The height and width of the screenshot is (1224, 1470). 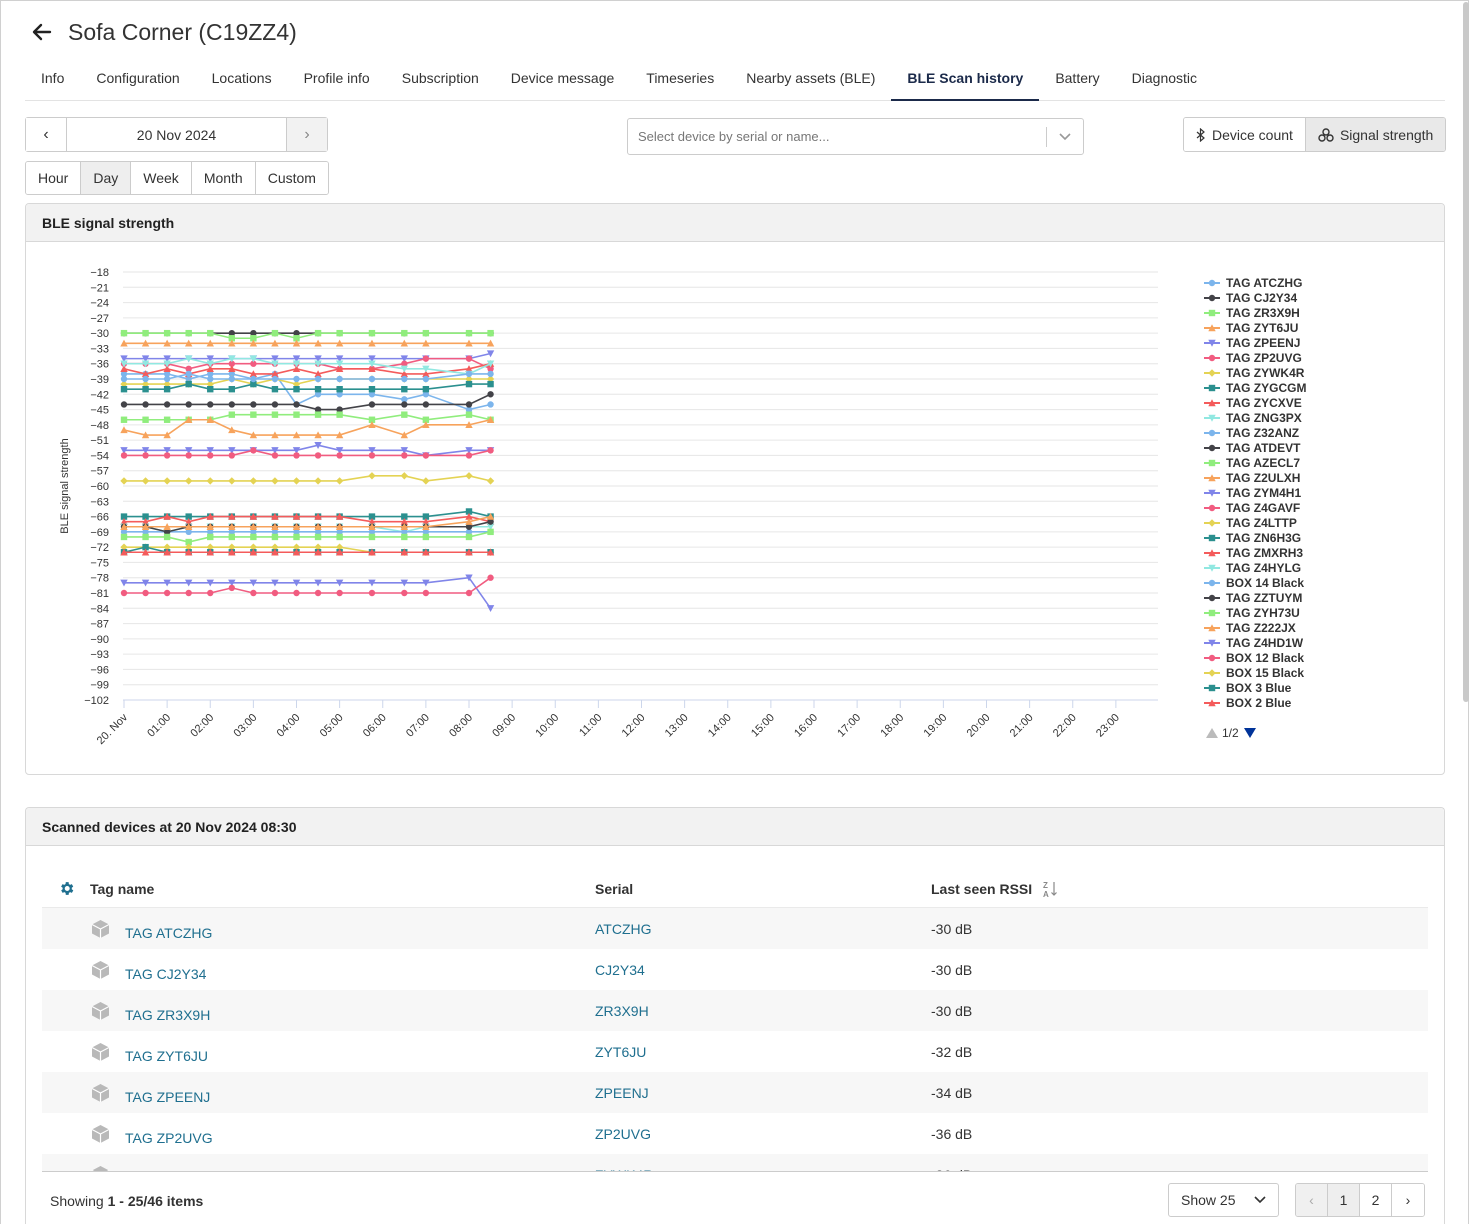 I want to click on signal-strength-button: Signal strength, so click(x=1375, y=134).